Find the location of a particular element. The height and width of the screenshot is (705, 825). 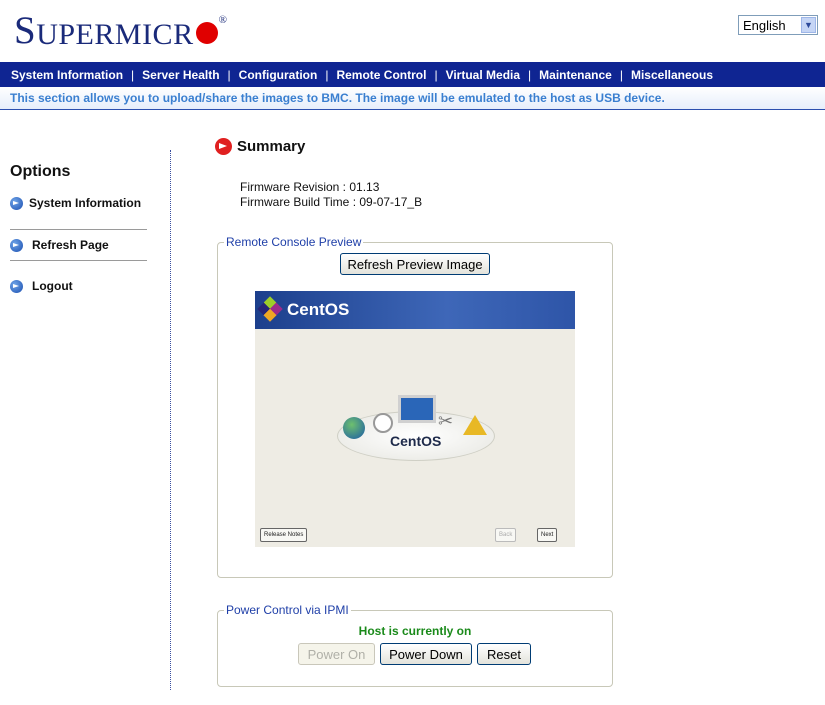

sidebar-title: Options is located at coordinates (40, 171).